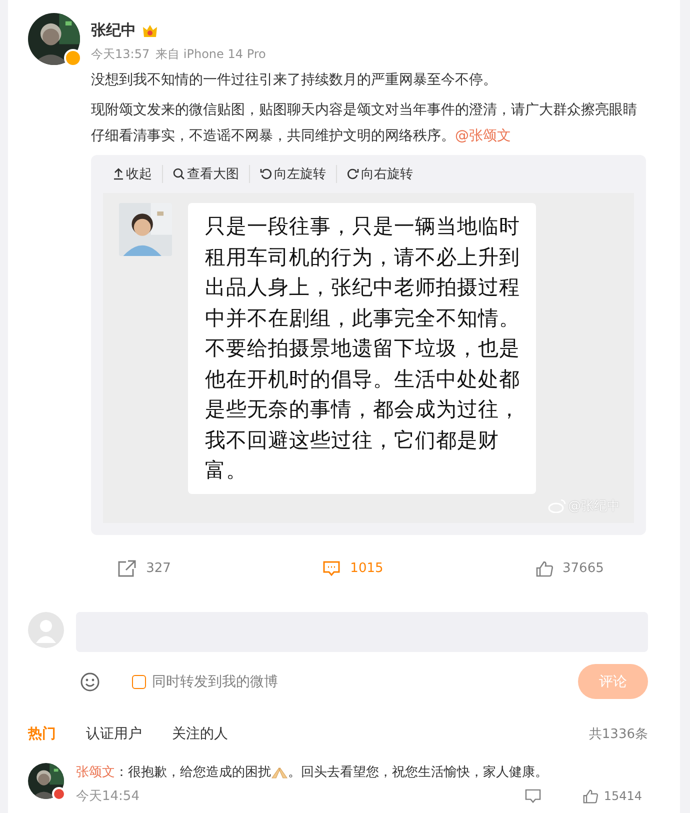 This screenshot has width=690, height=813. I want to click on post-text: 现附颂文发来的微信贴图，贴图聊天内容是颂文对当年事件的澄清，请广大群众擦亮眼睛仔细看清事实，不造谣不网暴，共同维护文明的网络秩序。@张颂文, so click(364, 123).